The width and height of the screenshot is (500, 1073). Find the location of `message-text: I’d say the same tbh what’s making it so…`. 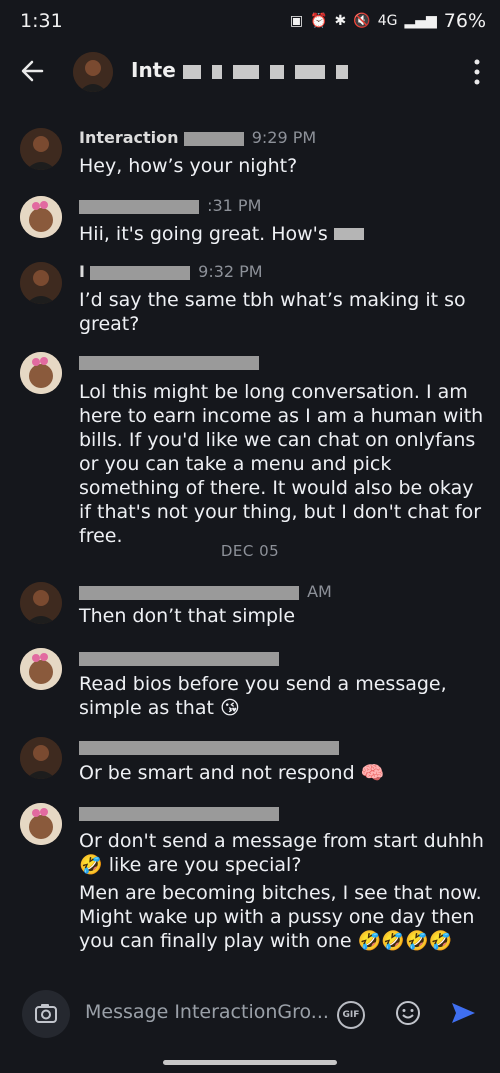

message-text: I’d say the same tbh what’s making it so… is located at coordinates (272, 312).